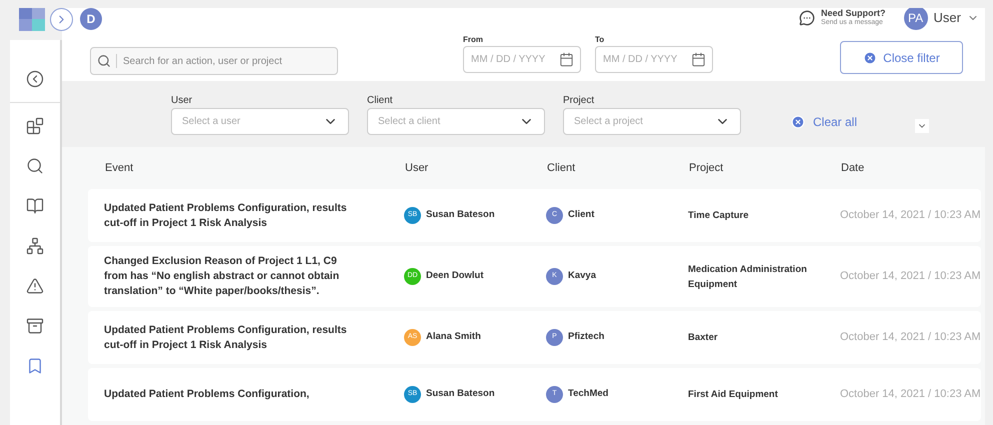 This screenshot has height=425, width=993. What do you see at coordinates (581, 215) in the screenshot?
I see `client-name: Client` at bounding box center [581, 215].